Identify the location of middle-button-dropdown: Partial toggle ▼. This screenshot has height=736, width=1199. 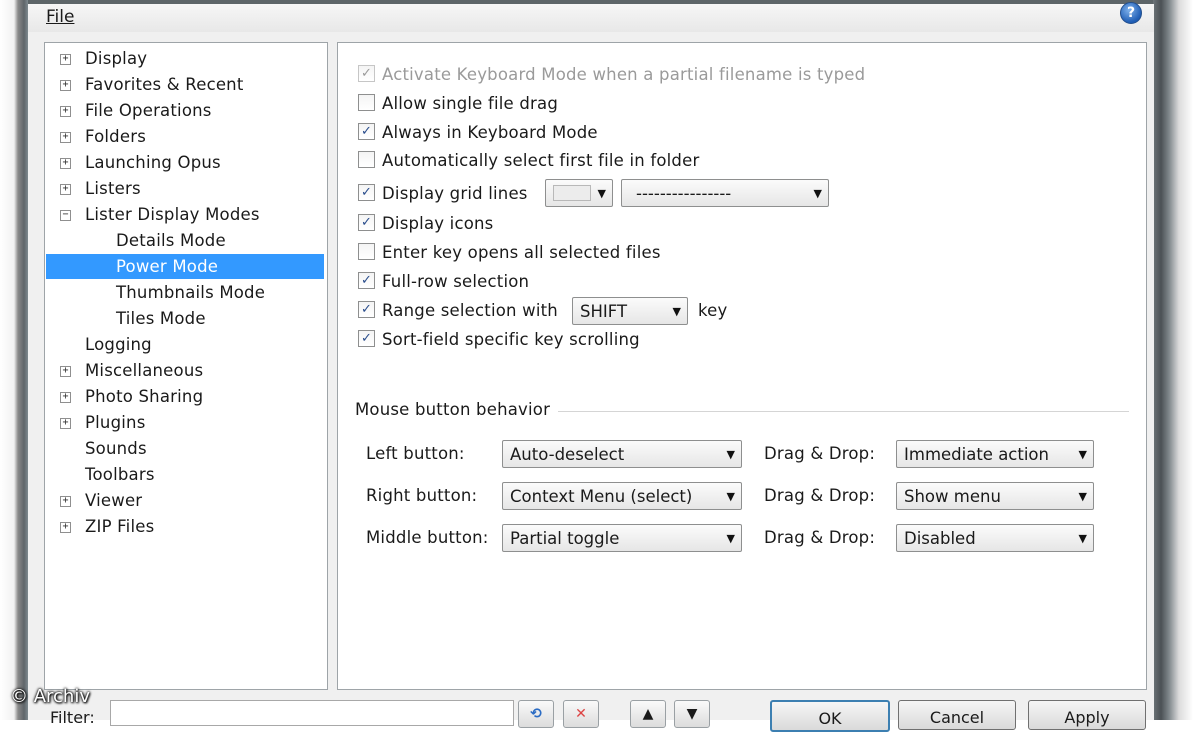
(622, 538).